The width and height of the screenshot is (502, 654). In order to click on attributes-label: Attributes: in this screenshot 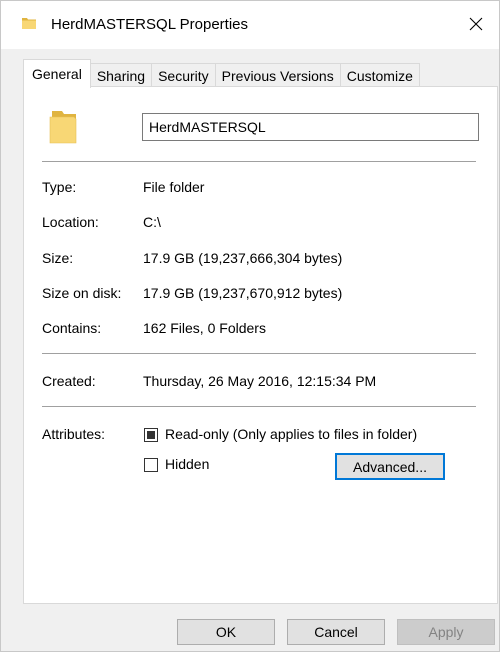, I will do `click(74, 434)`.